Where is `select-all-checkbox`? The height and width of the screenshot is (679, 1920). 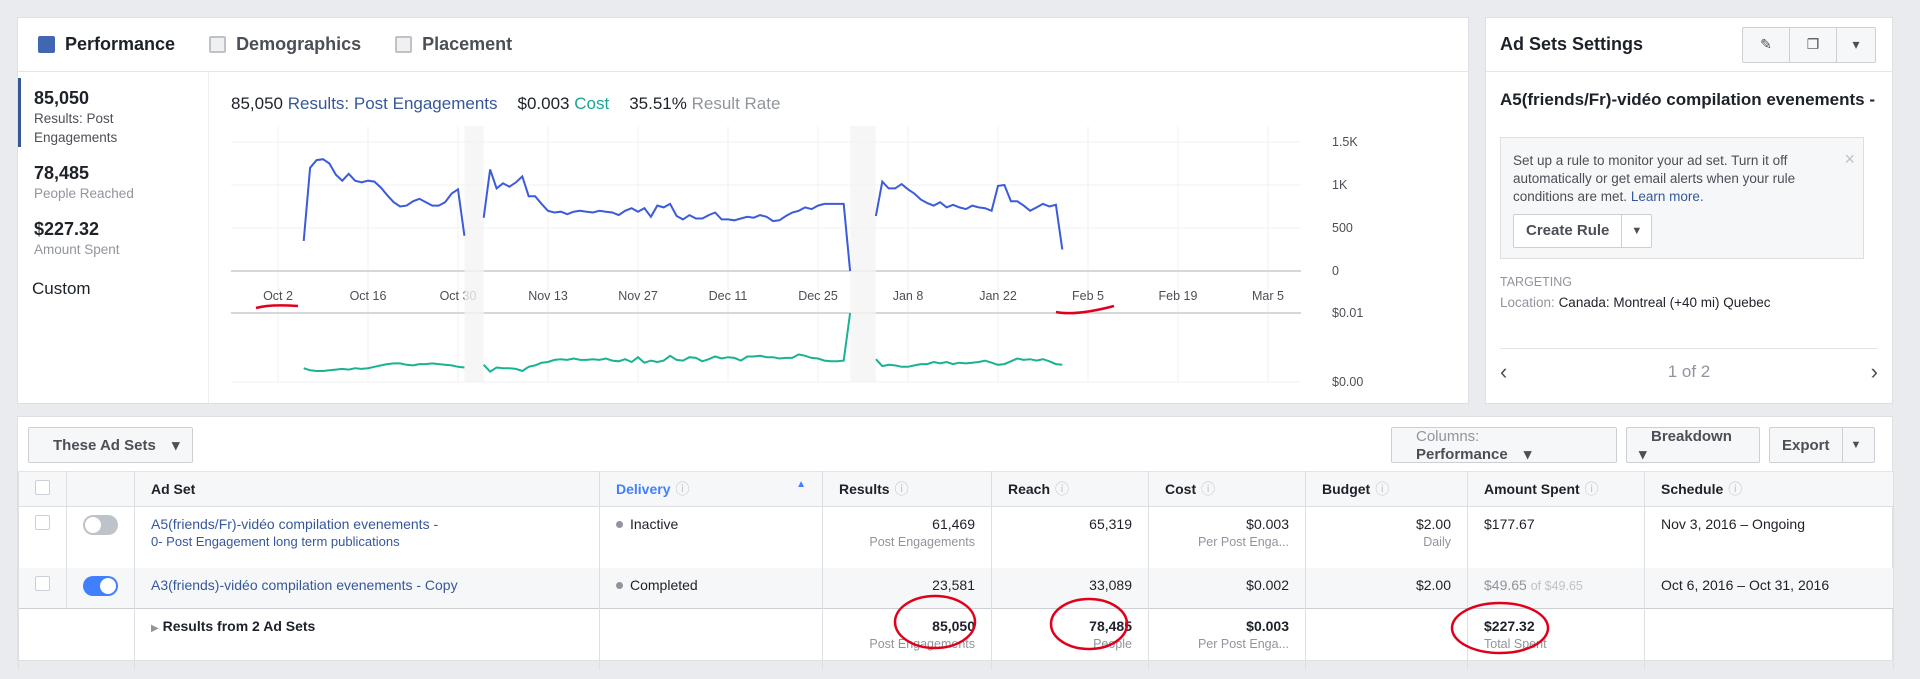
select-all-checkbox is located at coordinates (42, 487).